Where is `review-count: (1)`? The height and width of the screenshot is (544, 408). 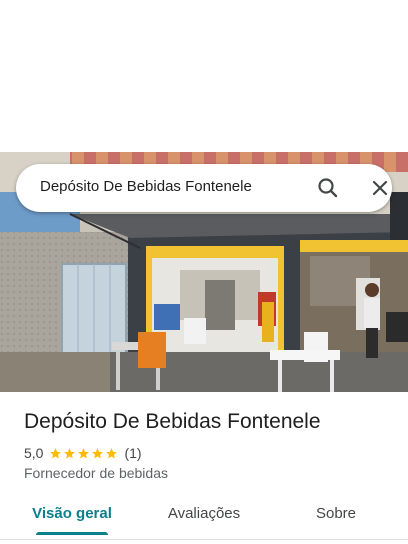 review-count: (1) is located at coordinates (132, 453).